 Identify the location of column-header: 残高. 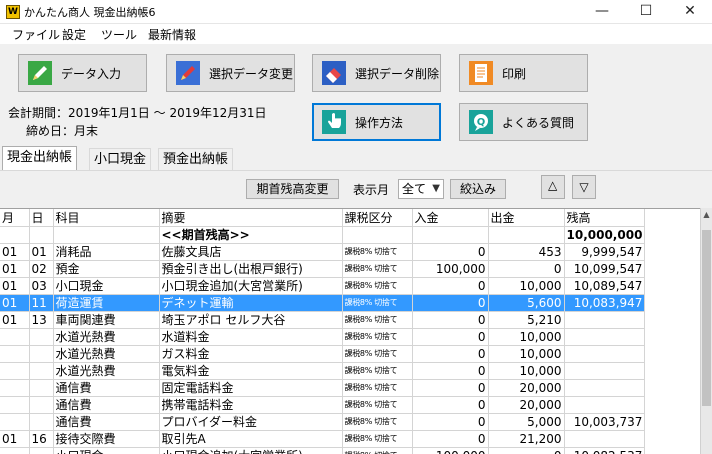
(605, 218).